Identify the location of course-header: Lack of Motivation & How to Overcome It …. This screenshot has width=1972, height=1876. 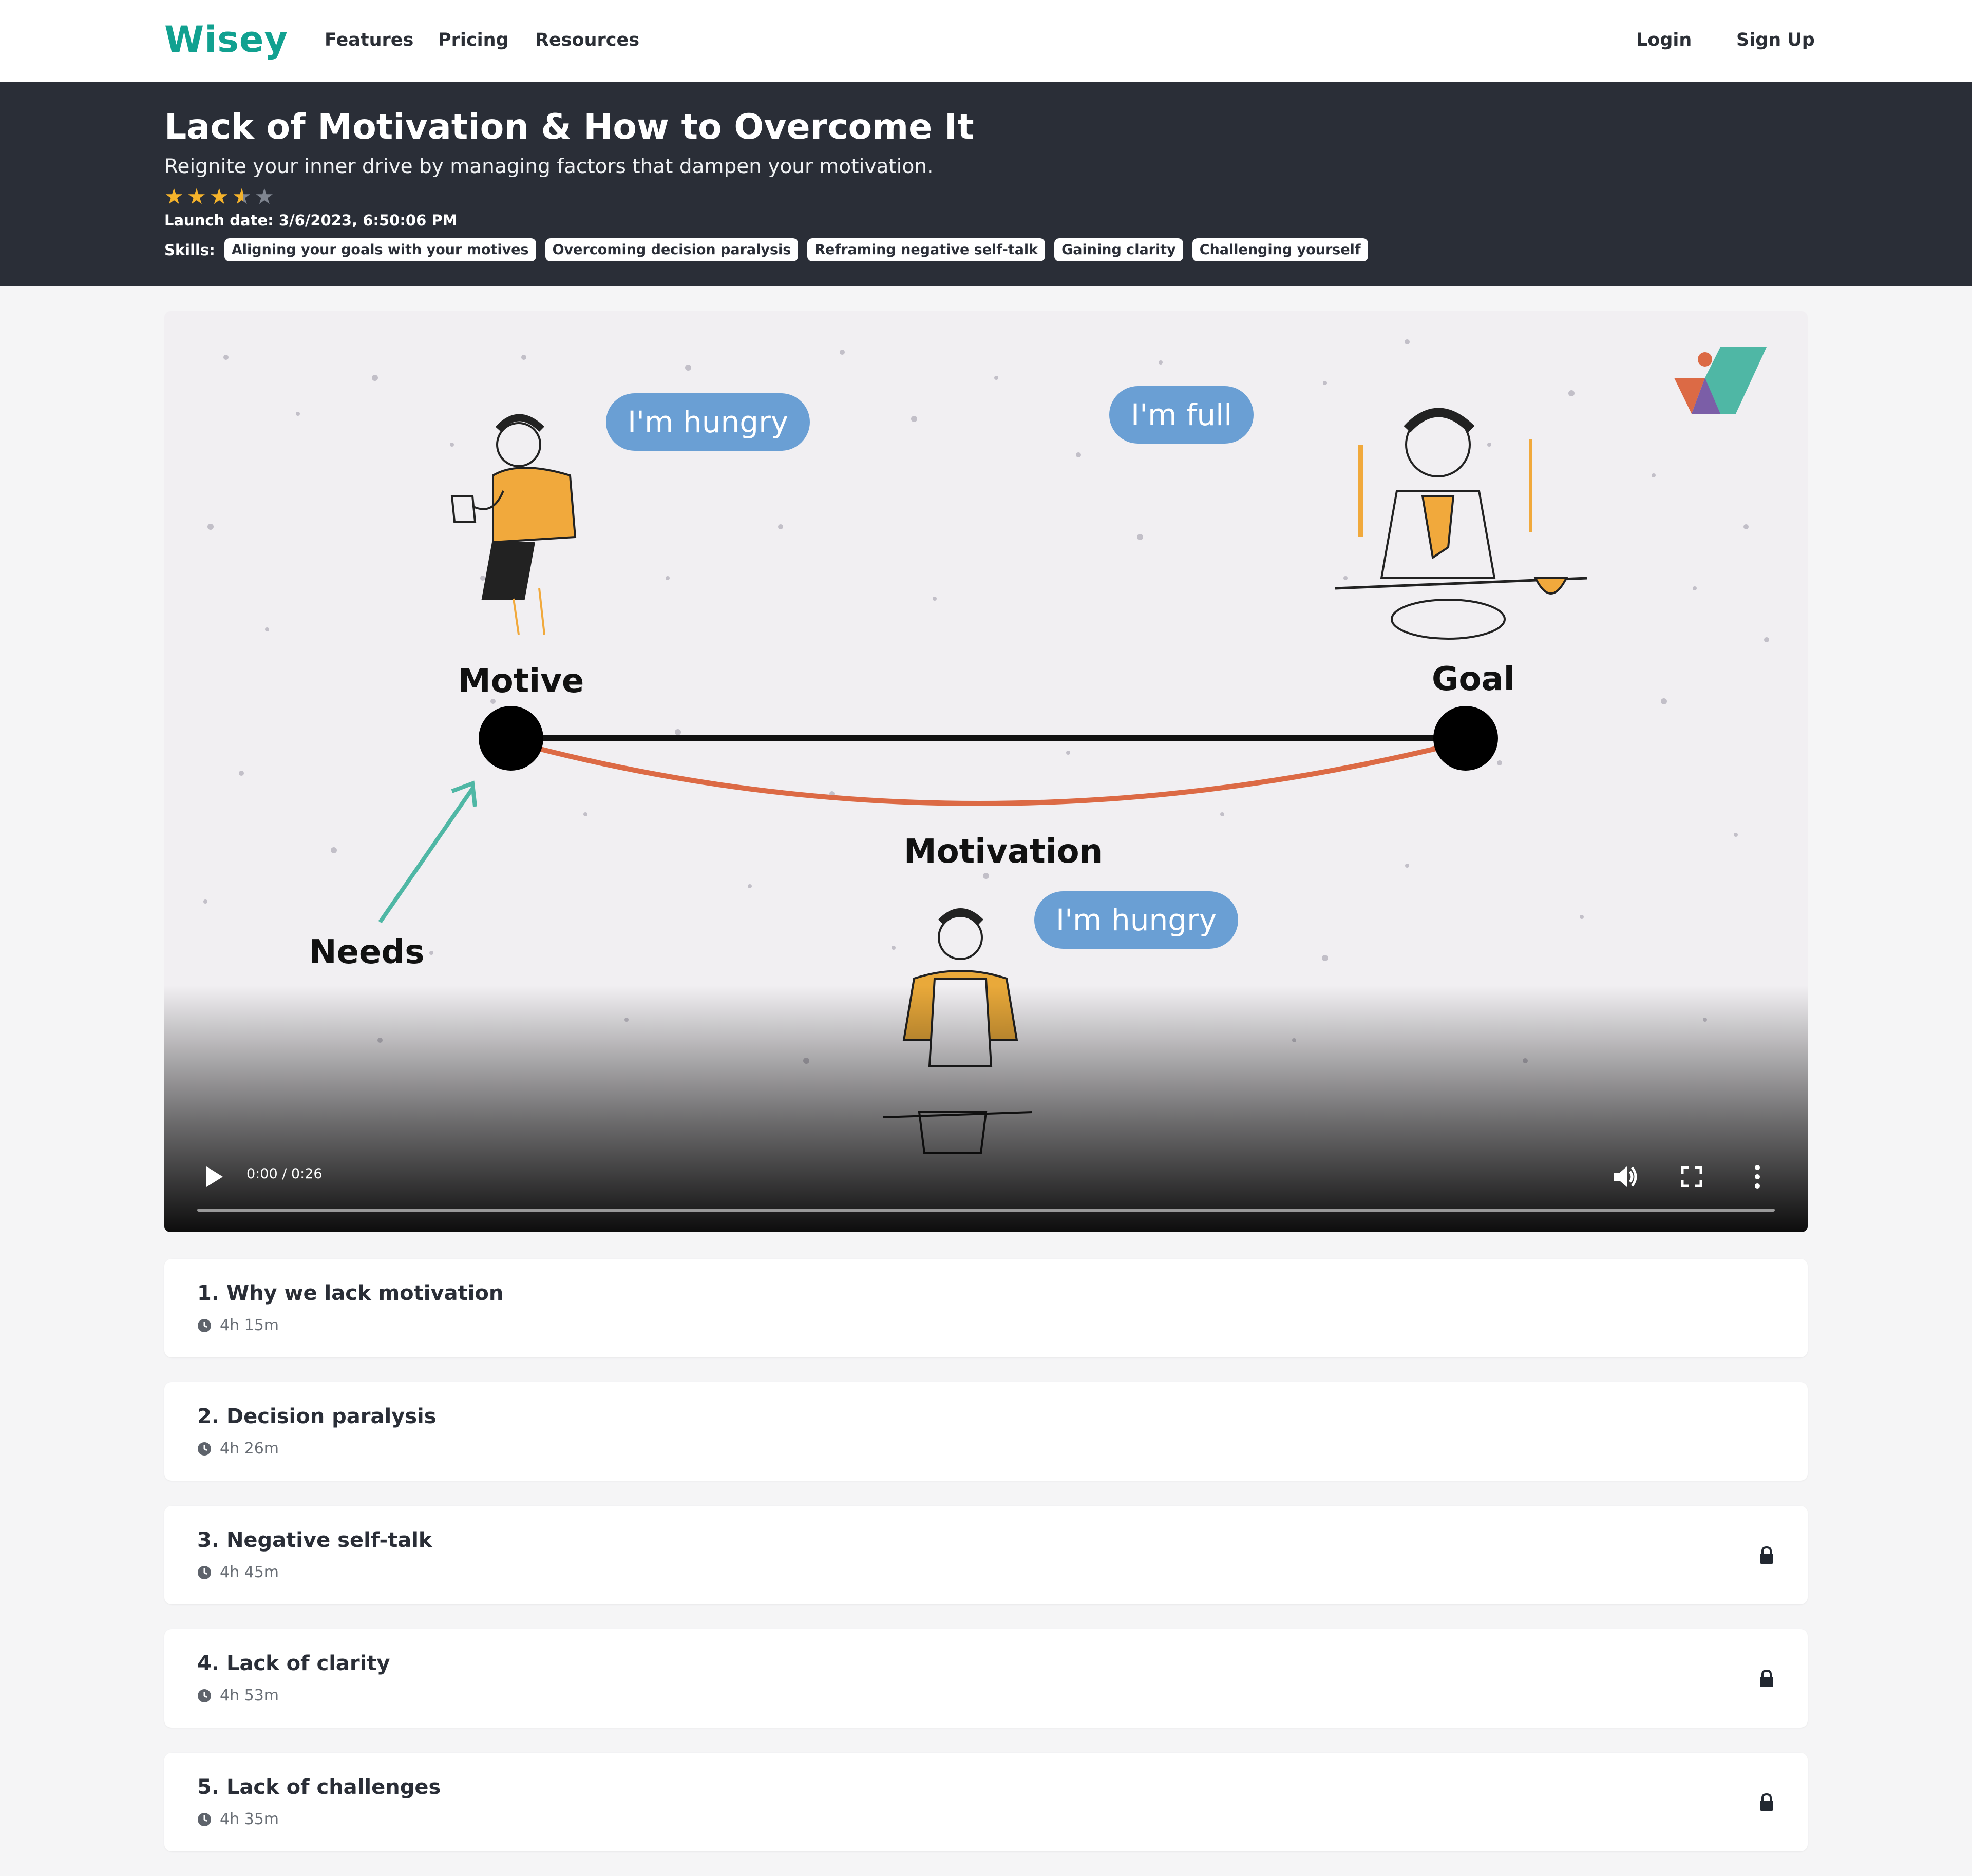
(986, 184).